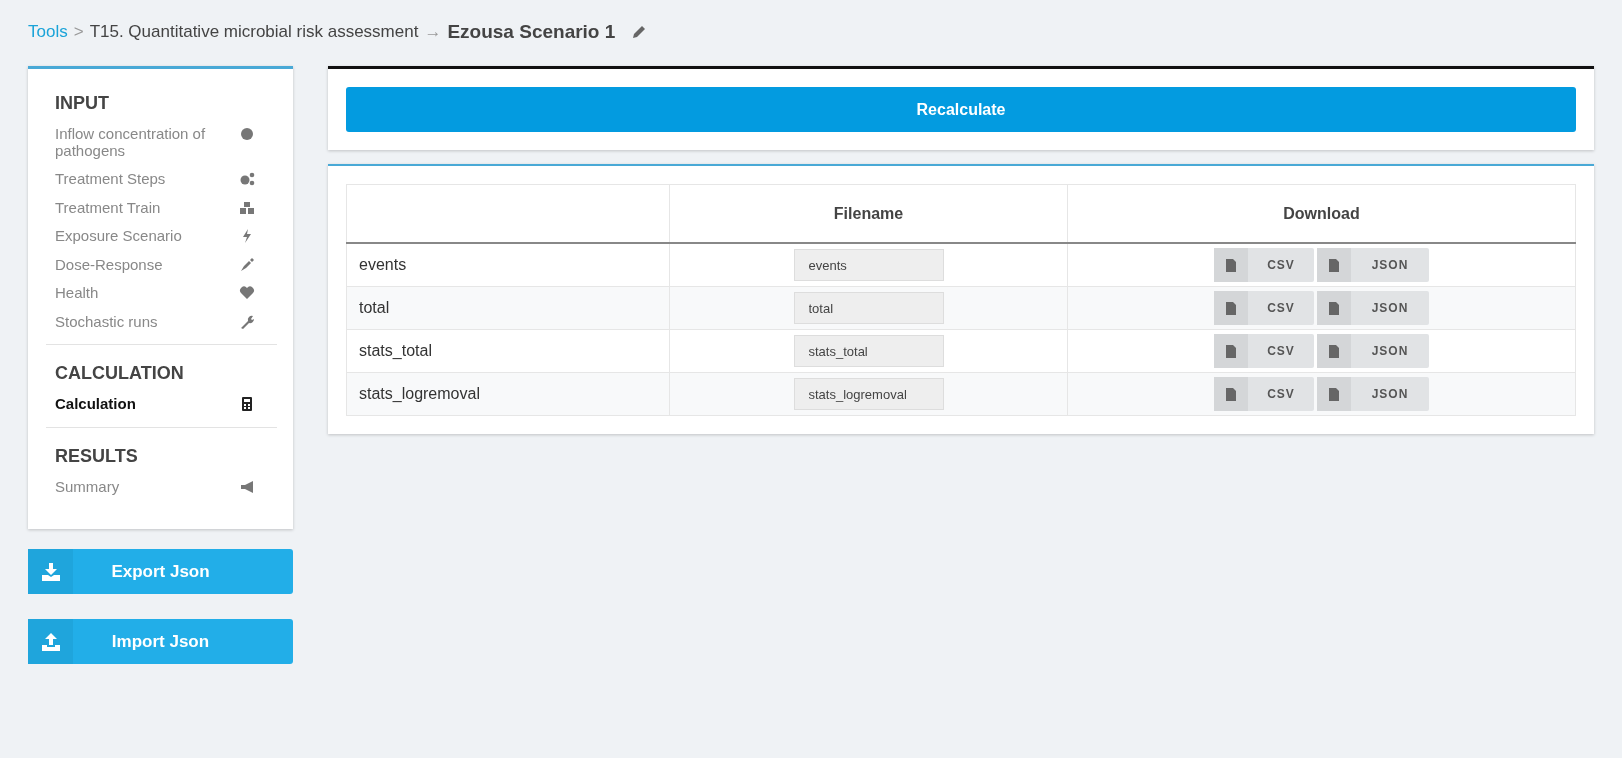  Describe the element at coordinates (1321, 213) in the screenshot. I see `column-header: Download` at that location.